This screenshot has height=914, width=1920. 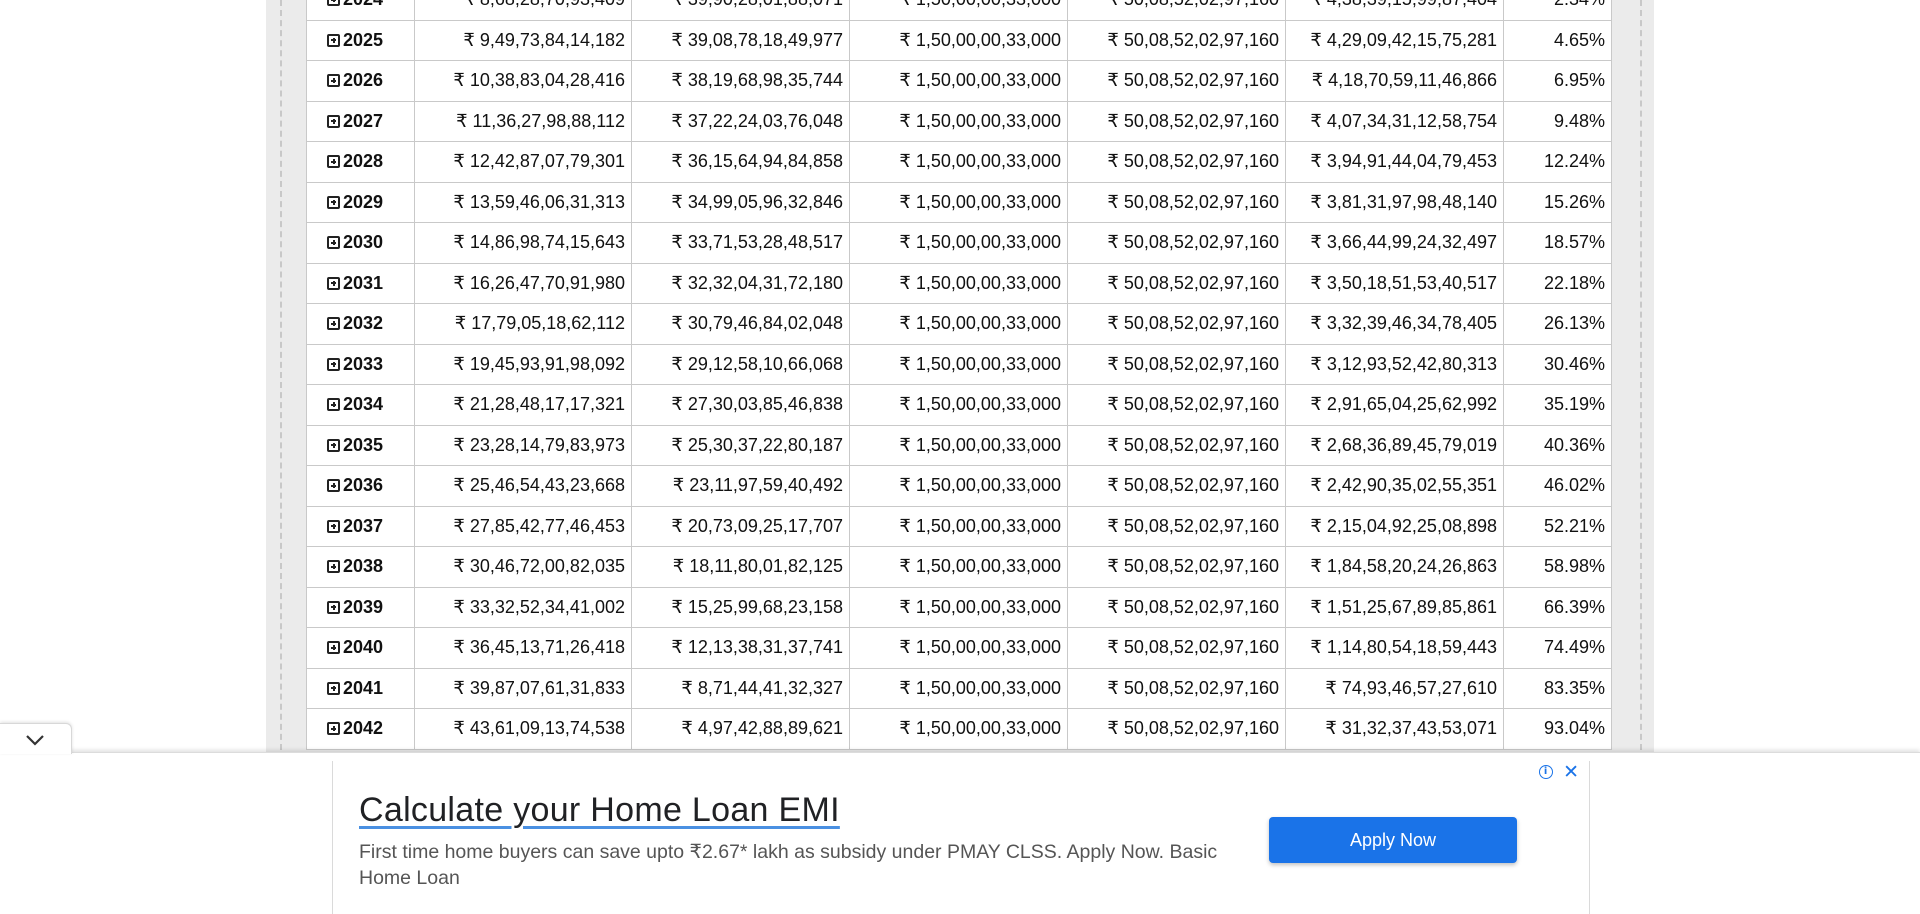 I want to click on year-cell: 2040, so click(x=360, y=648).